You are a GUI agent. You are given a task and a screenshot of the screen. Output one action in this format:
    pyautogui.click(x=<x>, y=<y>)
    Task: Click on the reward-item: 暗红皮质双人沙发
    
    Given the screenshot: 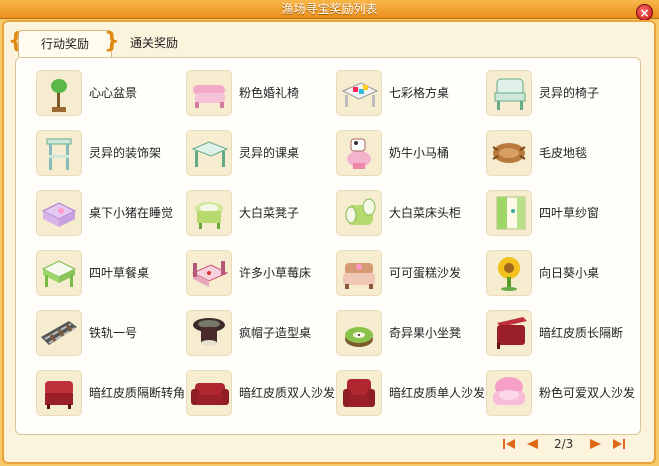 What is the action you would take?
    pyautogui.click(x=261, y=394)
    